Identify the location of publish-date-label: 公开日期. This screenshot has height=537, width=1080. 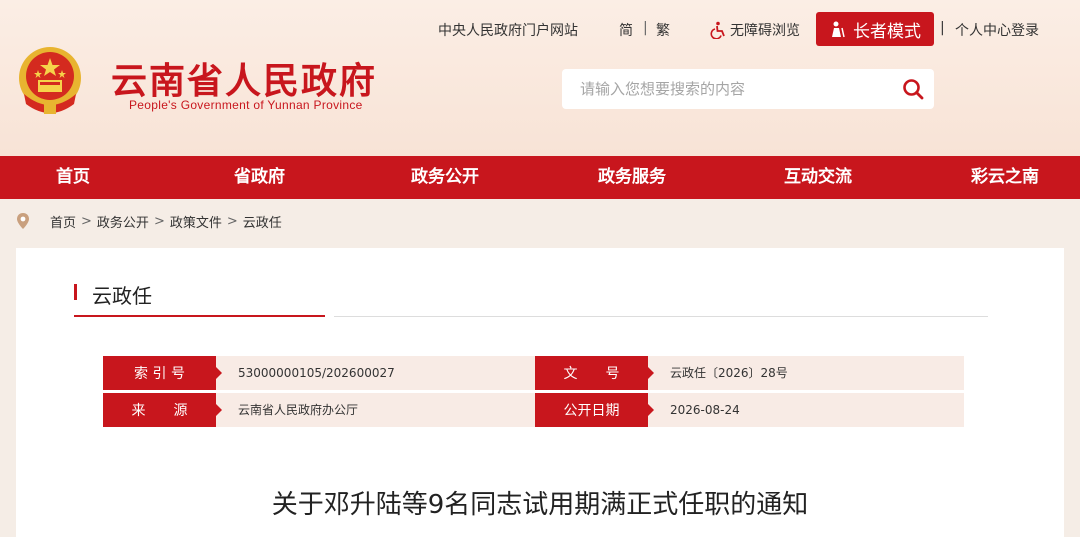
(594, 410).